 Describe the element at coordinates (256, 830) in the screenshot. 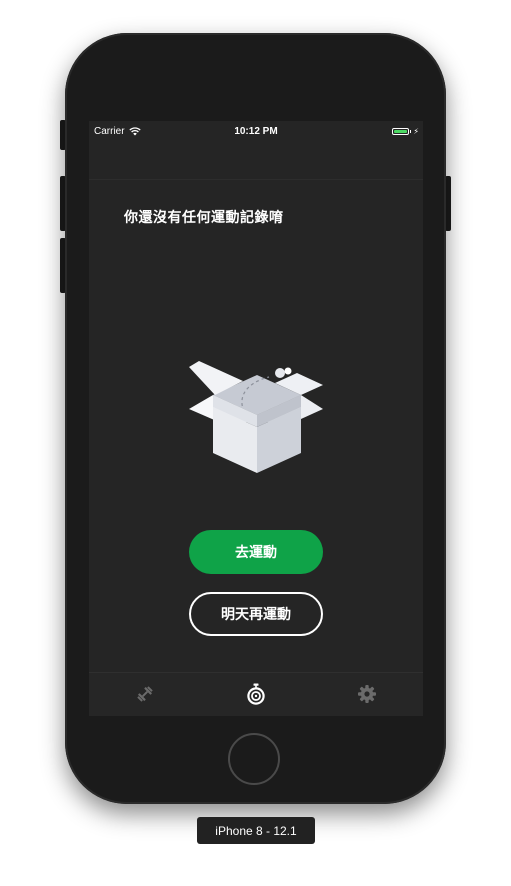

I see `device-label: iPhone 8 - 12.1` at that location.